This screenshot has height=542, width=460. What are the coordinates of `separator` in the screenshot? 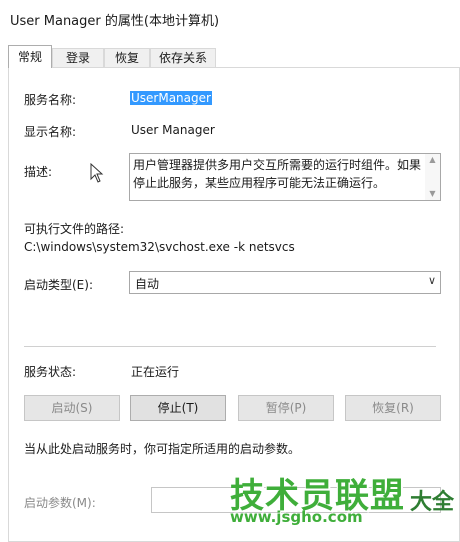 It's located at (230, 346).